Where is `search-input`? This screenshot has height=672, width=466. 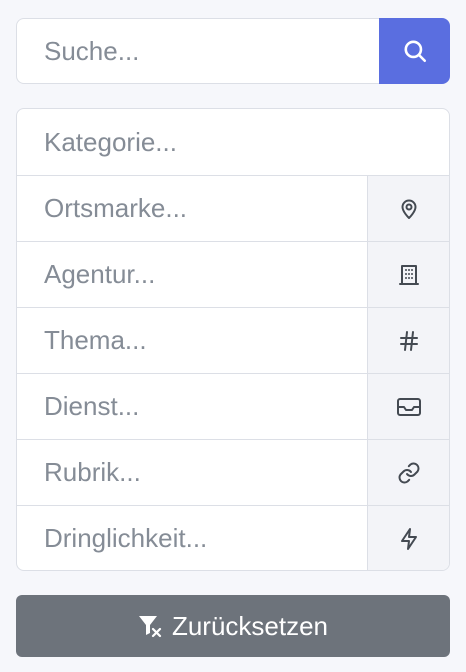
search-input is located at coordinates (197, 51).